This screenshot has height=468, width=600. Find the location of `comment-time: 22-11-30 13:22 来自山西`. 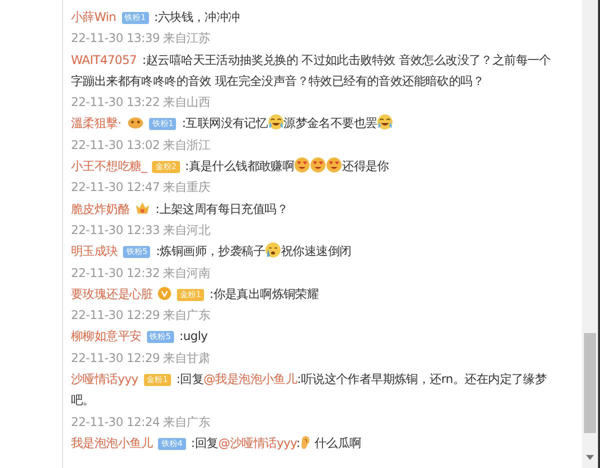

comment-time: 22-11-30 13:22 来自山西 is located at coordinates (140, 102).